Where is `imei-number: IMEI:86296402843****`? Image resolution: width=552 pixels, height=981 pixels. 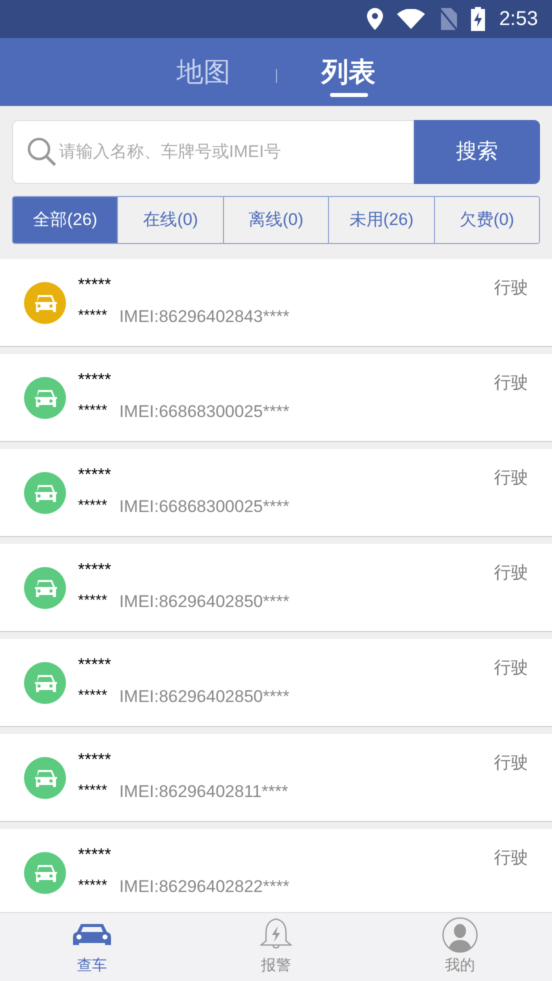 imei-number: IMEI:86296402843**** is located at coordinates (204, 317).